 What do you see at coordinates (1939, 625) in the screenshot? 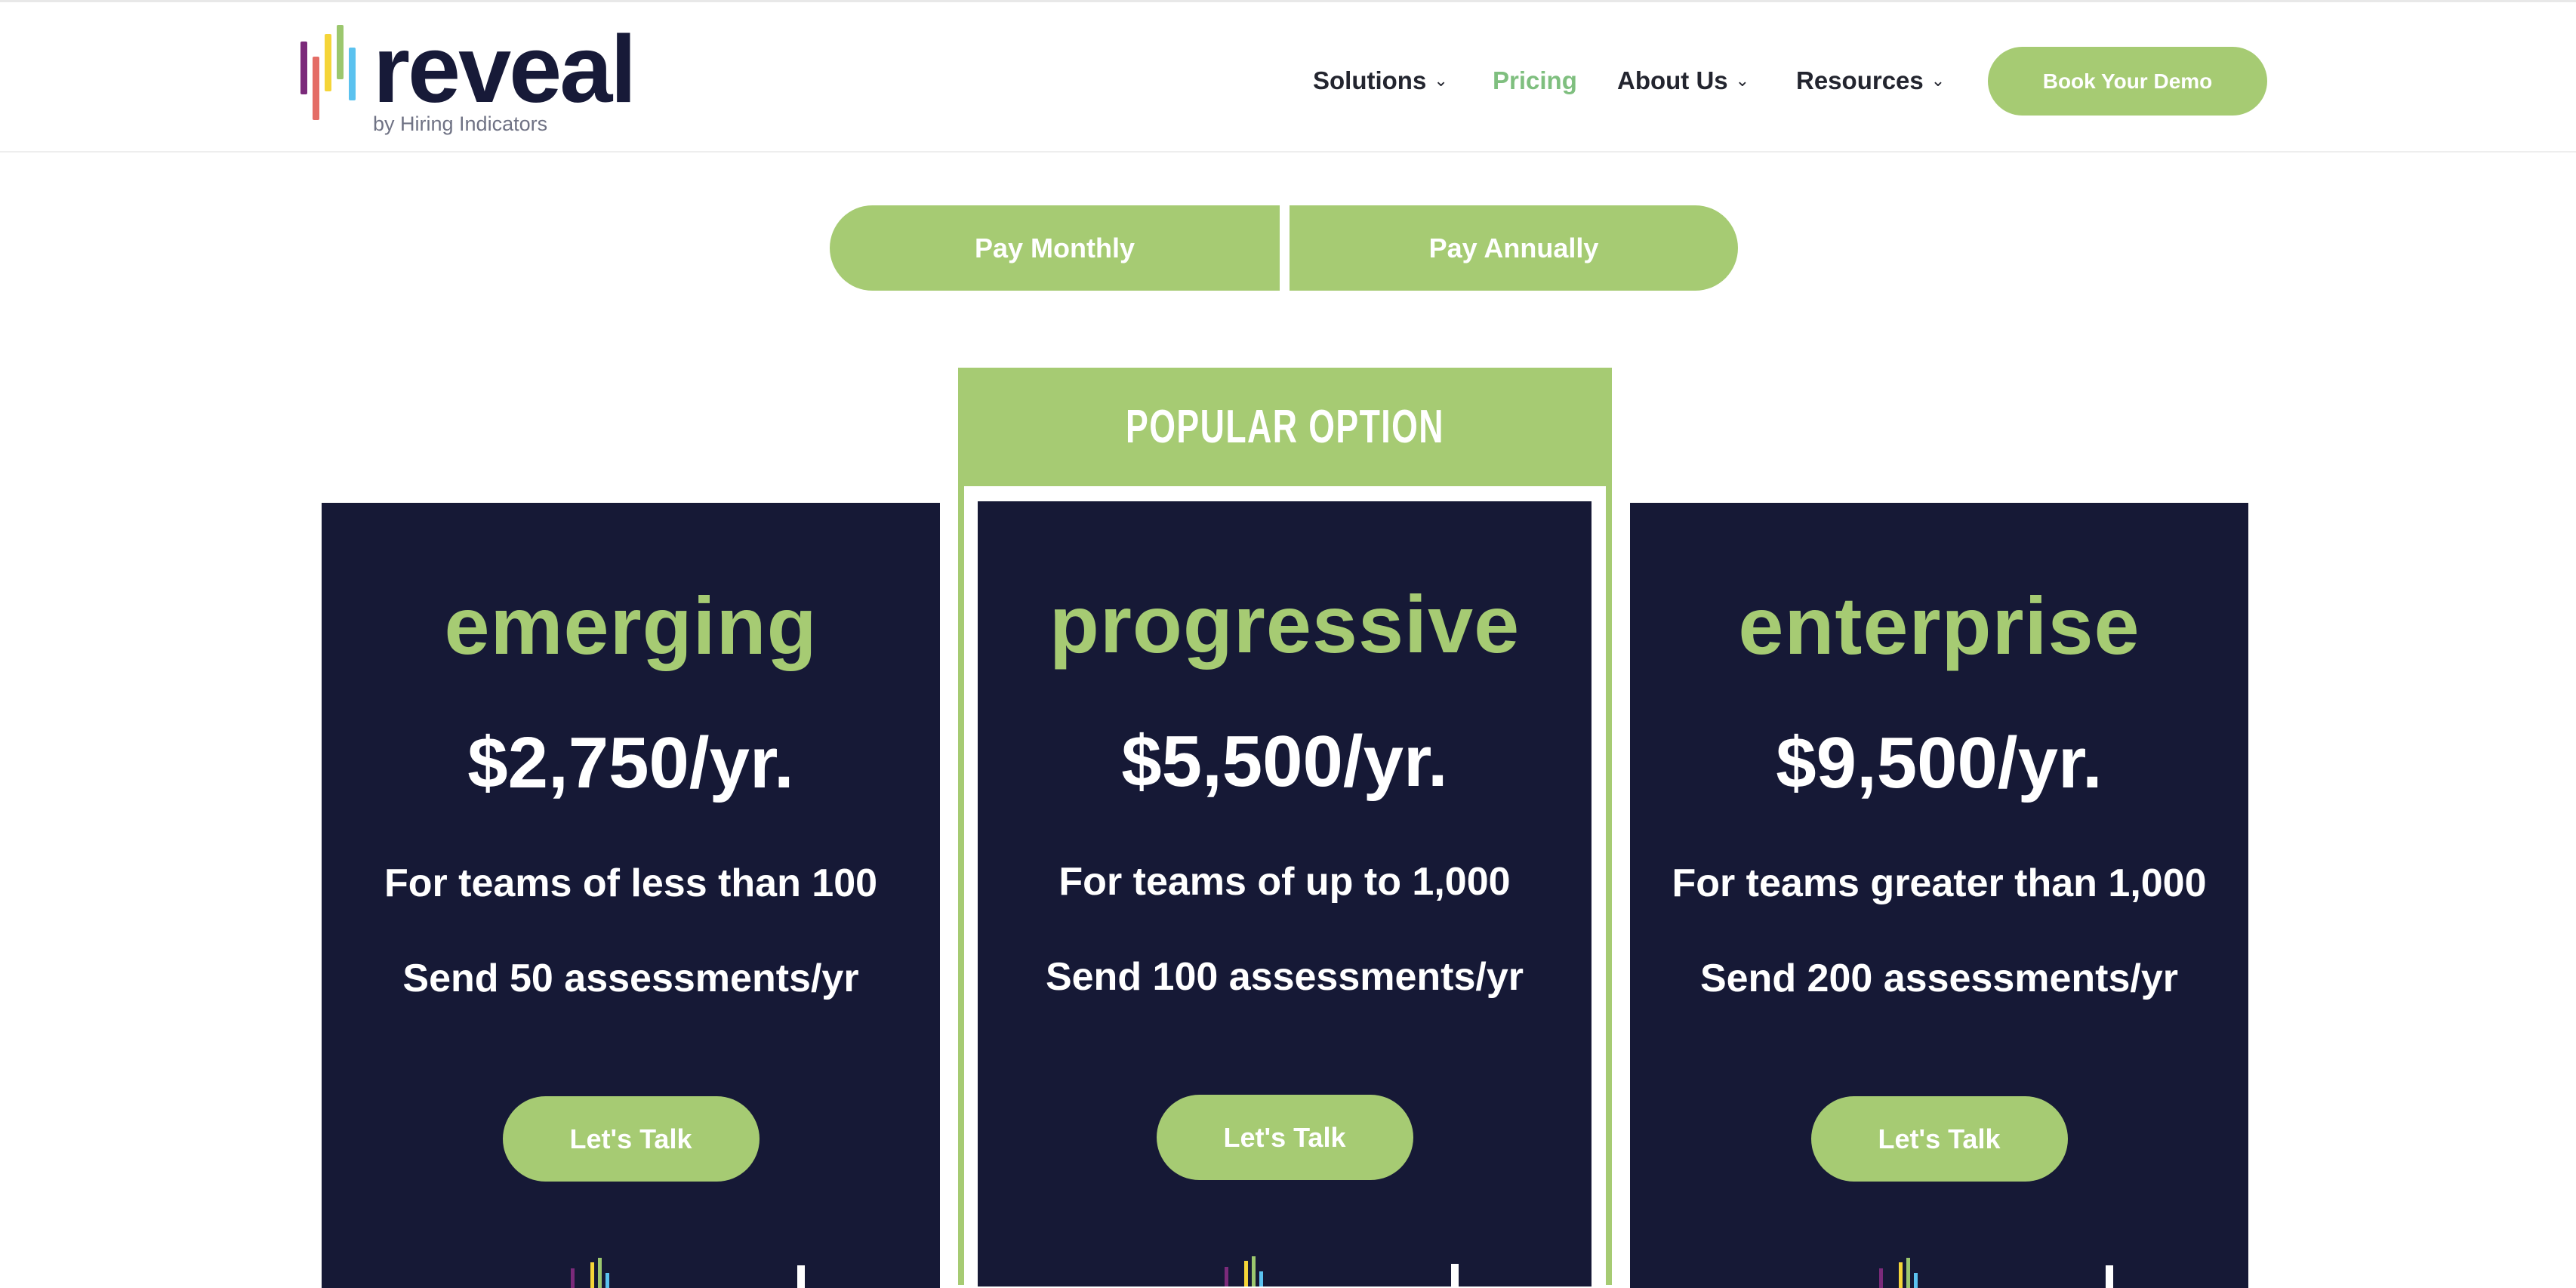
I see `plan-name: enterprise` at bounding box center [1939, 625].